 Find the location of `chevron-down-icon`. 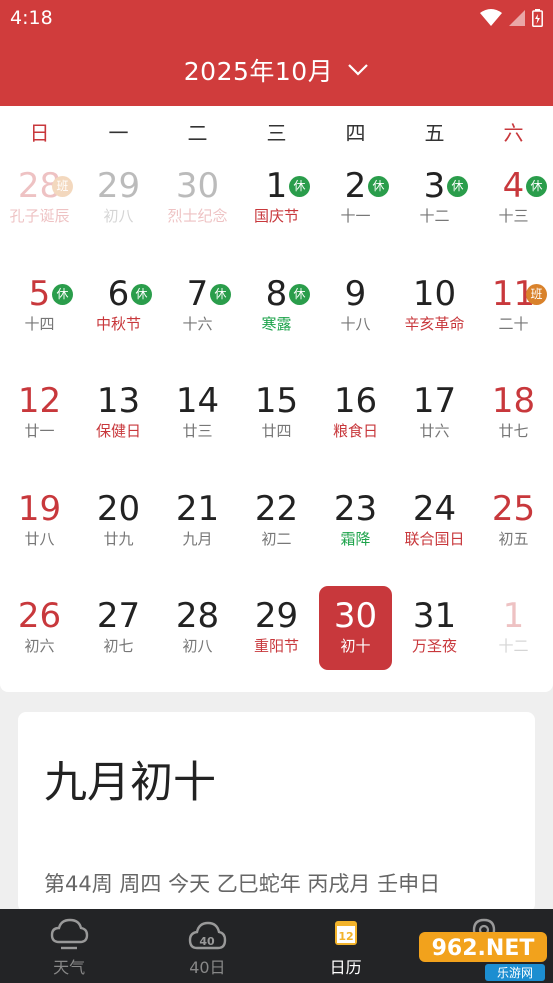

chevron-down-icon is located at coordinates (358, 70).